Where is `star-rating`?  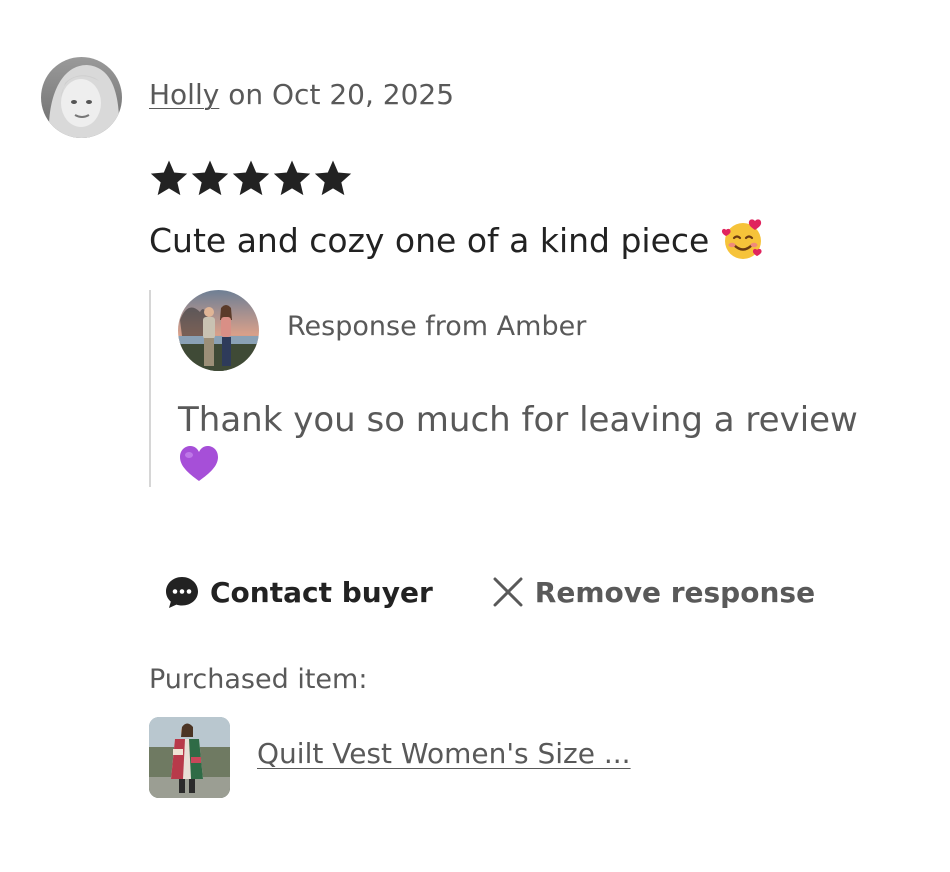
star-rating is located at coordinates (251, 178).